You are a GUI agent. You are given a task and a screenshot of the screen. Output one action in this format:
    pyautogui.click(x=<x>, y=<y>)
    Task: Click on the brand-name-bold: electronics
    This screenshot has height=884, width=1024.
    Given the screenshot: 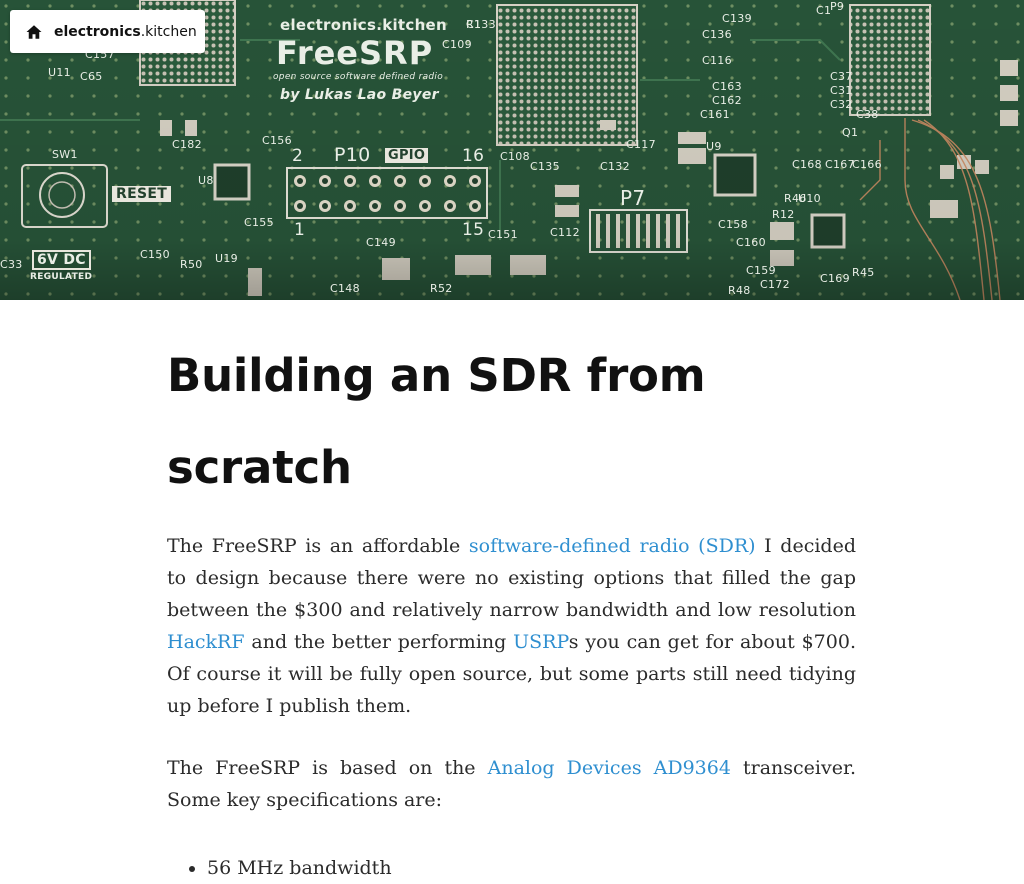 What is the action you would take?
    pyautogui.click(x=97, y=31)
    